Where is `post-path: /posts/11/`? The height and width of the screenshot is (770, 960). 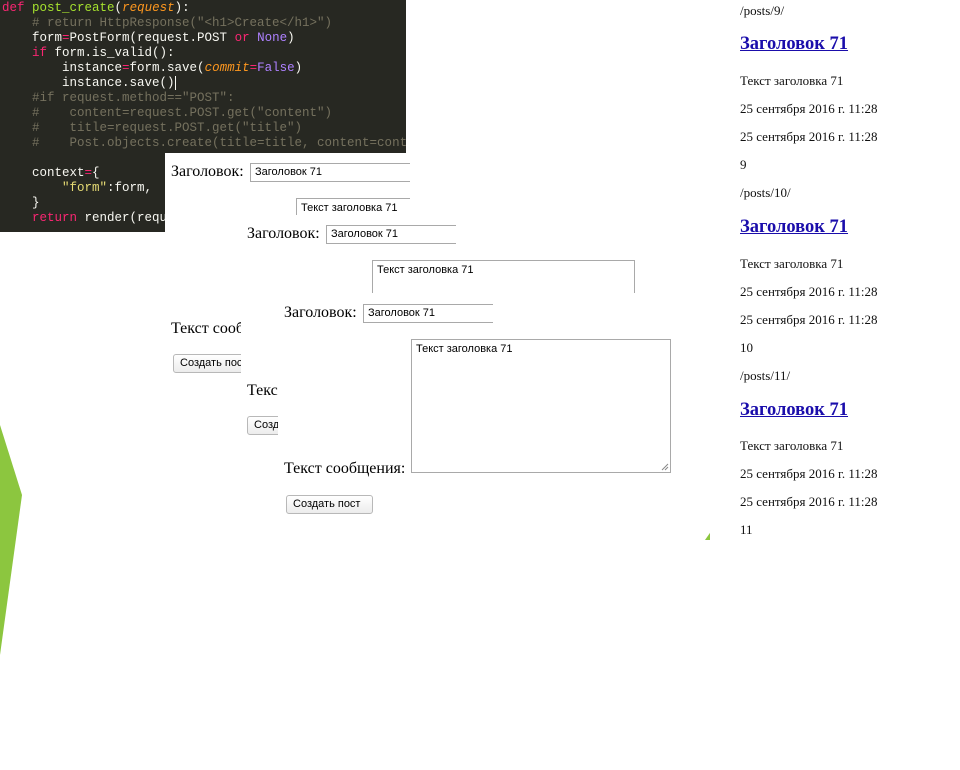
post-path: /posts/11/ is located at coordinates (765, 375).